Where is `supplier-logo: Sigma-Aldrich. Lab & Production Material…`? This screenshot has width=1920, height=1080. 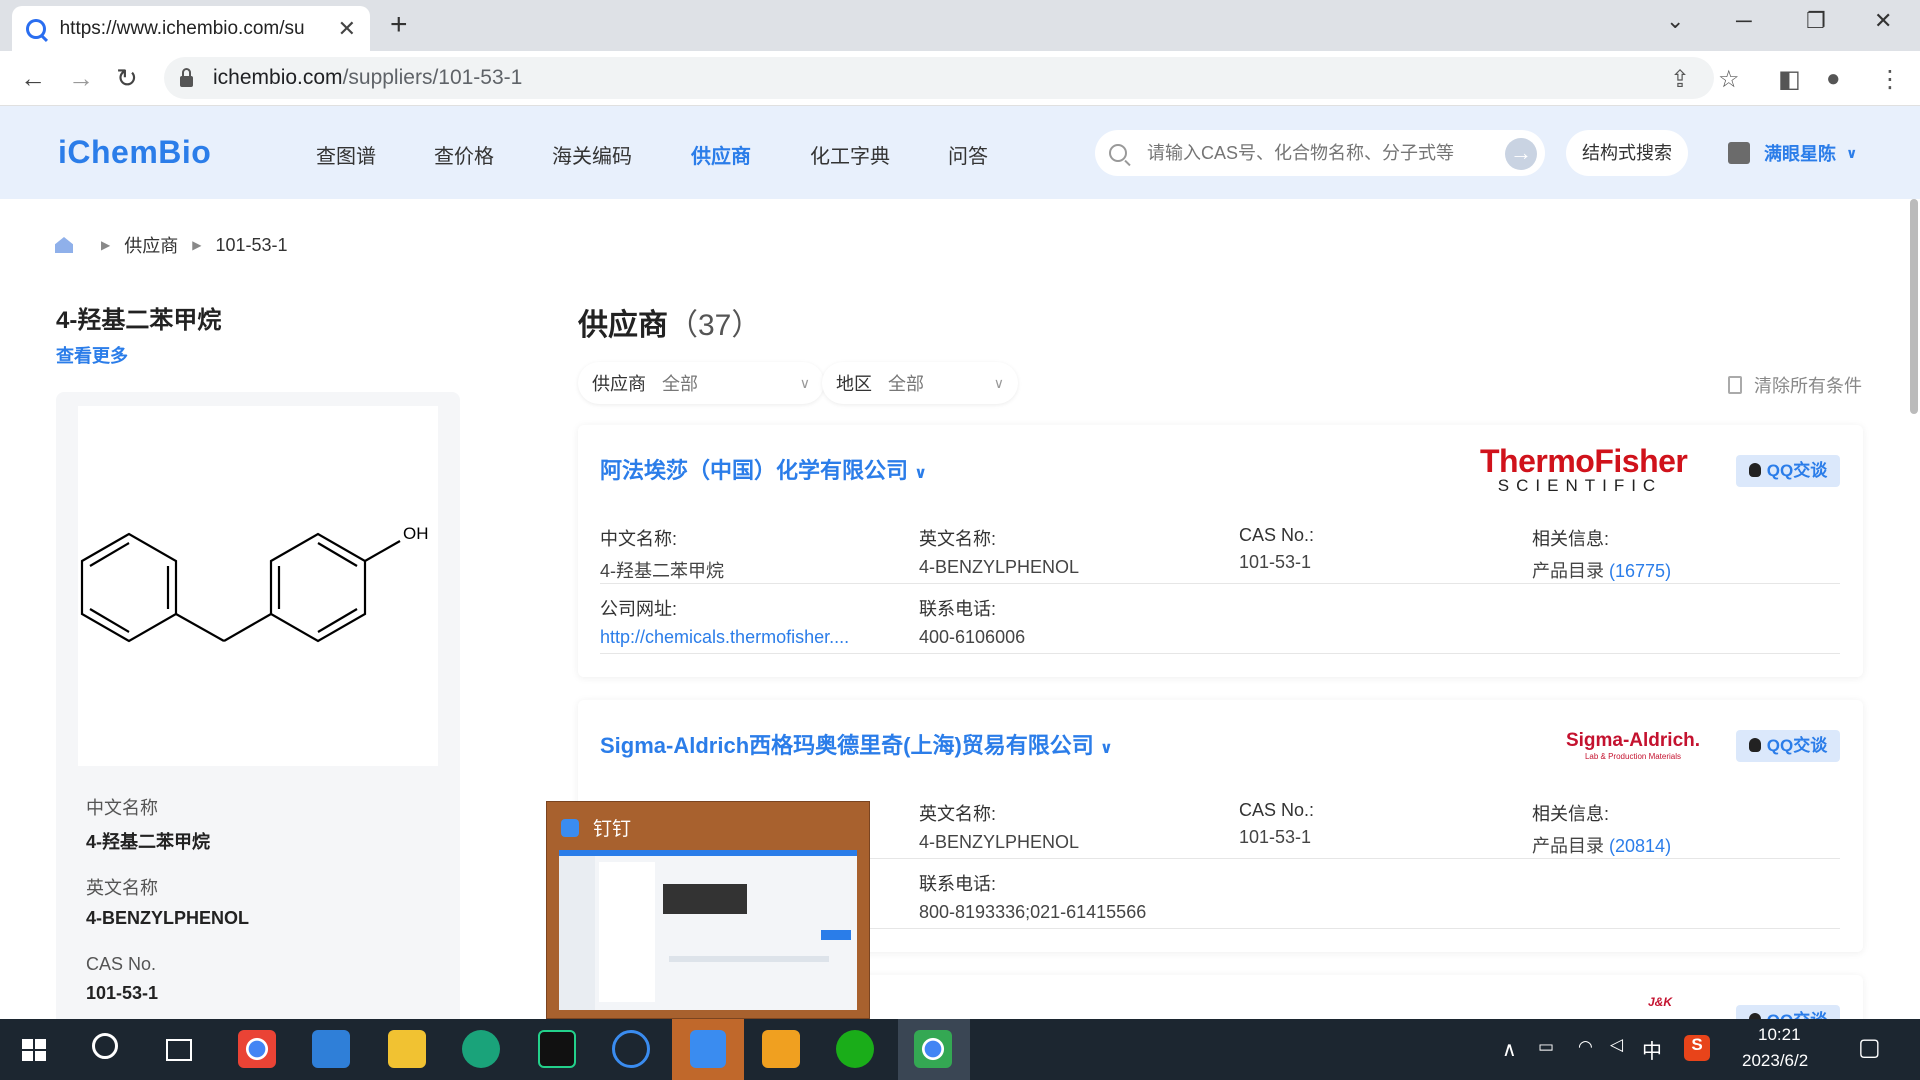 supplier-logo: Sigma-Aldrich. Lab & Production Material… is located at coordinates (1633, 745).